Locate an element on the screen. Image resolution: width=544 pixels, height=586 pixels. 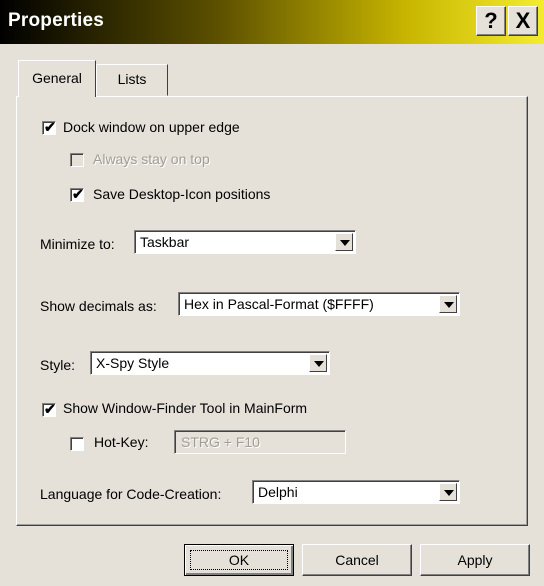
help-button: ? is located at coordinates (491, 21).